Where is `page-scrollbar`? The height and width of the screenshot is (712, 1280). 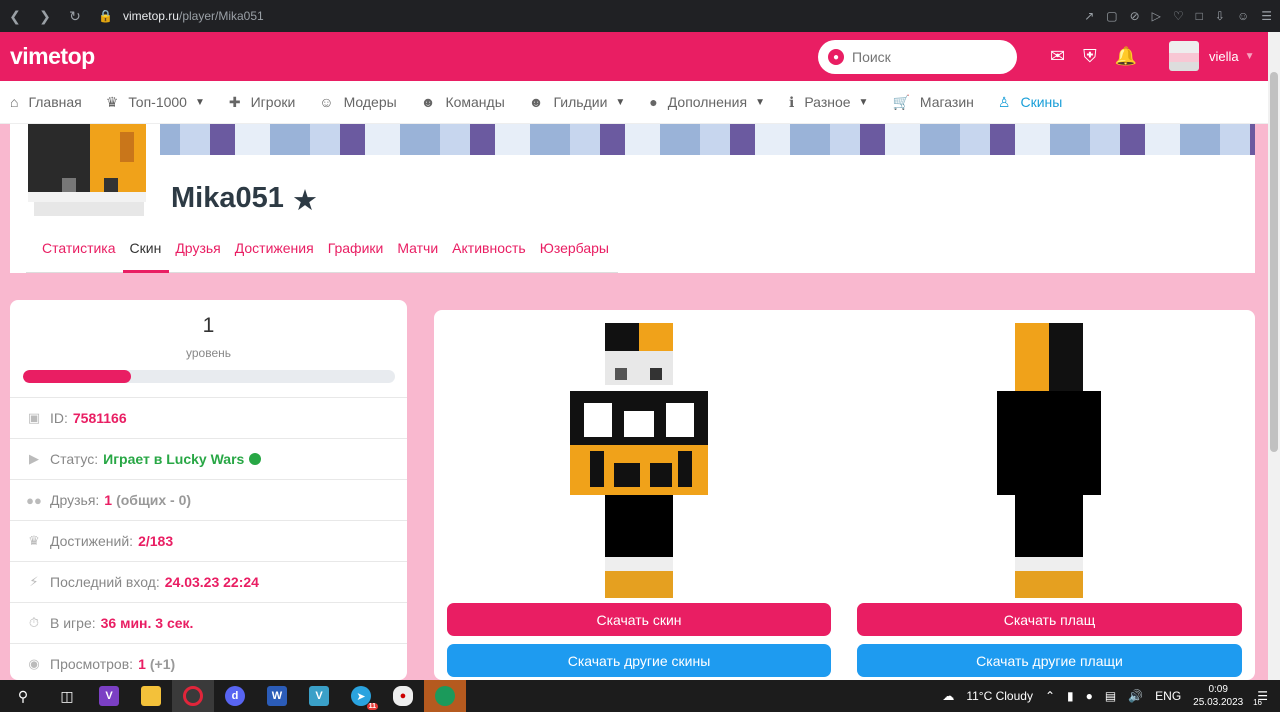
page-scrollbar is located at coordinates (1274, 356).